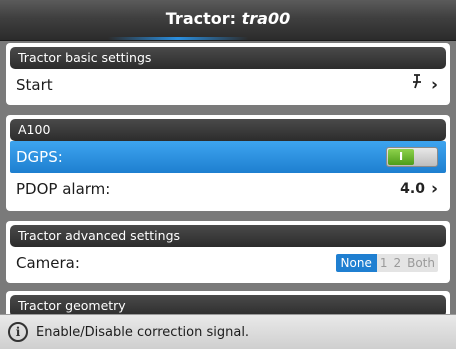 This screenshot has height=349, width=456. What do you see at coordinates (48, 263) in the screenshot?
I see `camera-label: Camera:` at bounding box center [48, 263].